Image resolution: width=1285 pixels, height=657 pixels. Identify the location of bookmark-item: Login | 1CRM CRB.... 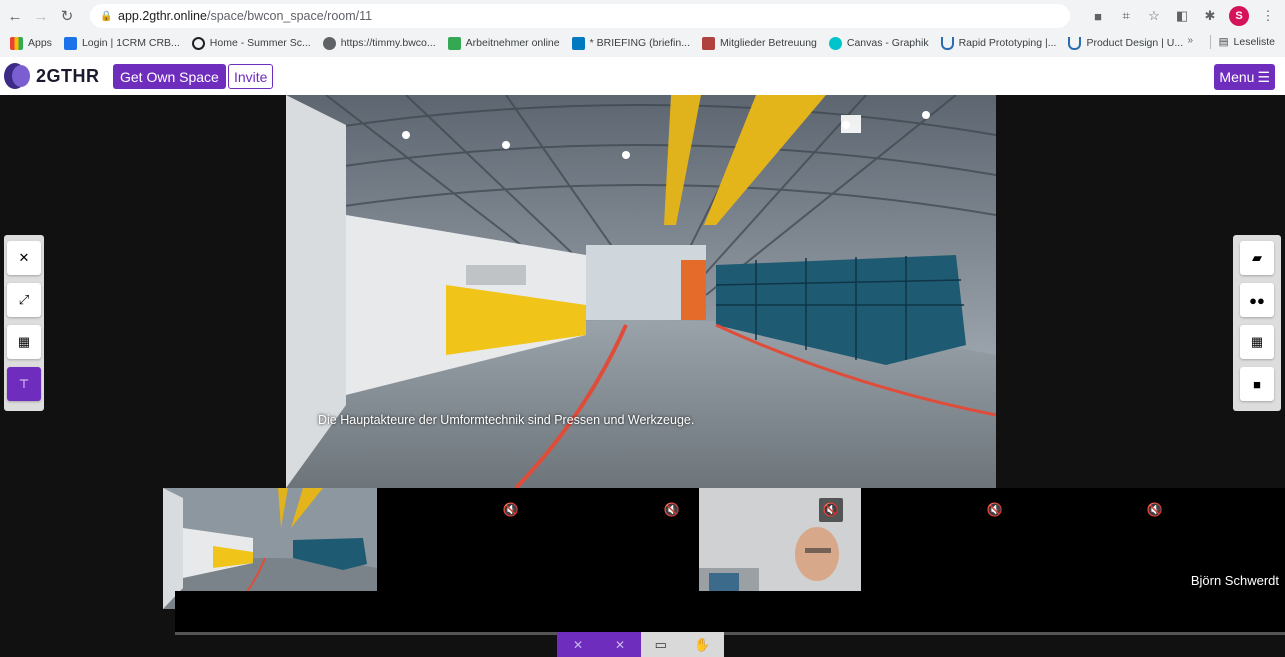
(121, 43).